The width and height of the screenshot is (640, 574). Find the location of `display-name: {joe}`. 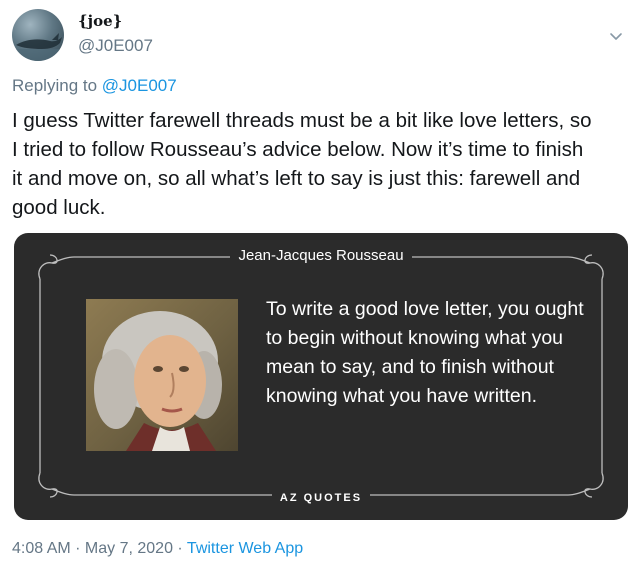

display-name: {joe} is located at coordinates (100, 21).